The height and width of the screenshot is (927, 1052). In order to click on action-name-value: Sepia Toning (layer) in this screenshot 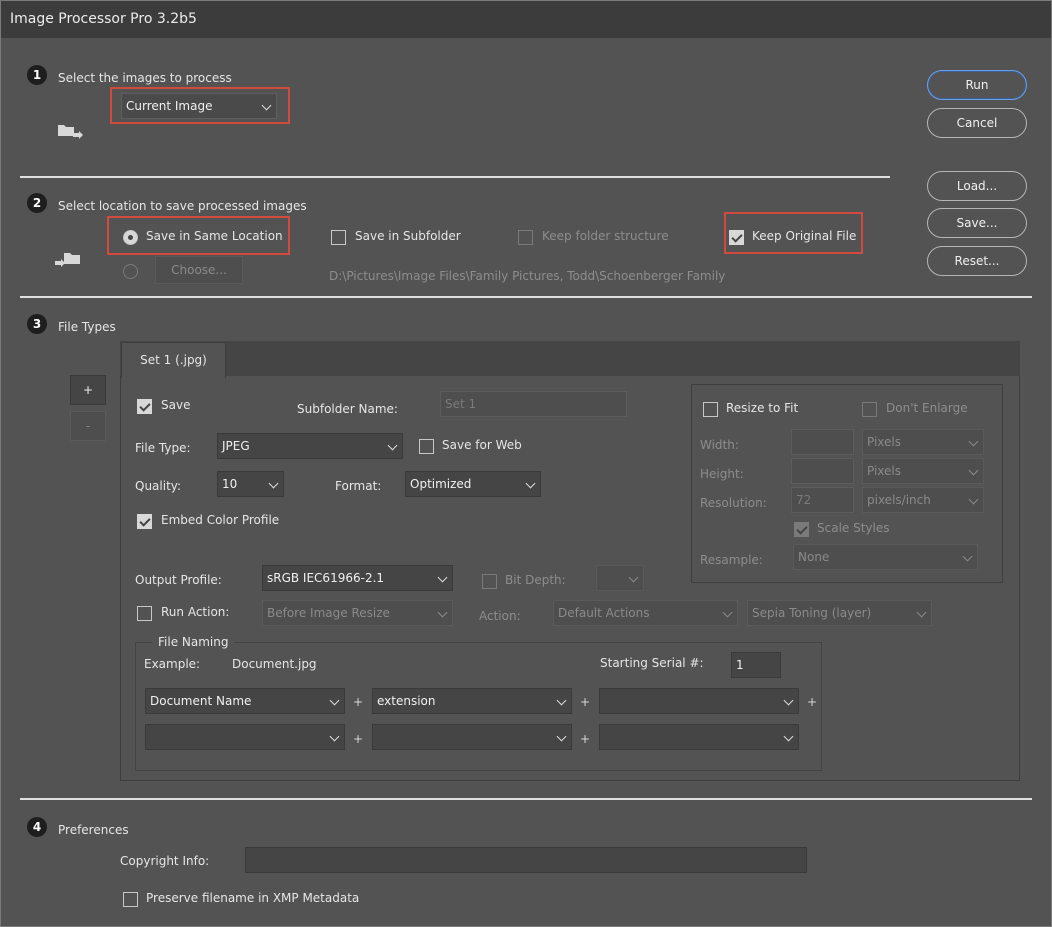, I will do `click(812, 613)`.